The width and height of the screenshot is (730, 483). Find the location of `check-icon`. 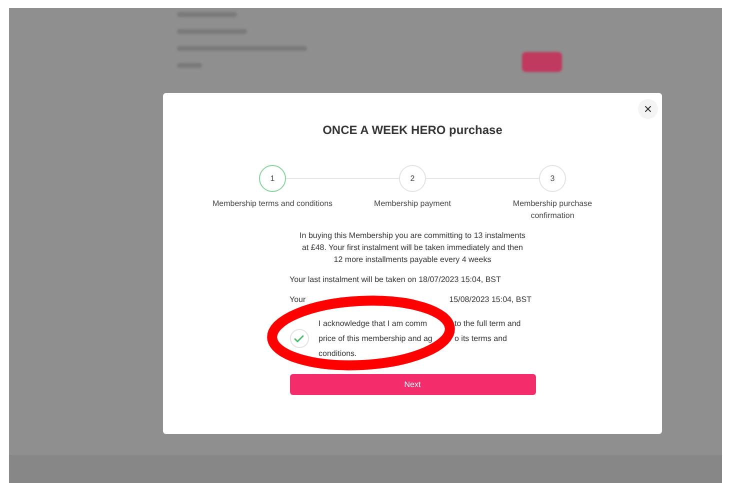

check-icon is located at coordinates (299, 338).